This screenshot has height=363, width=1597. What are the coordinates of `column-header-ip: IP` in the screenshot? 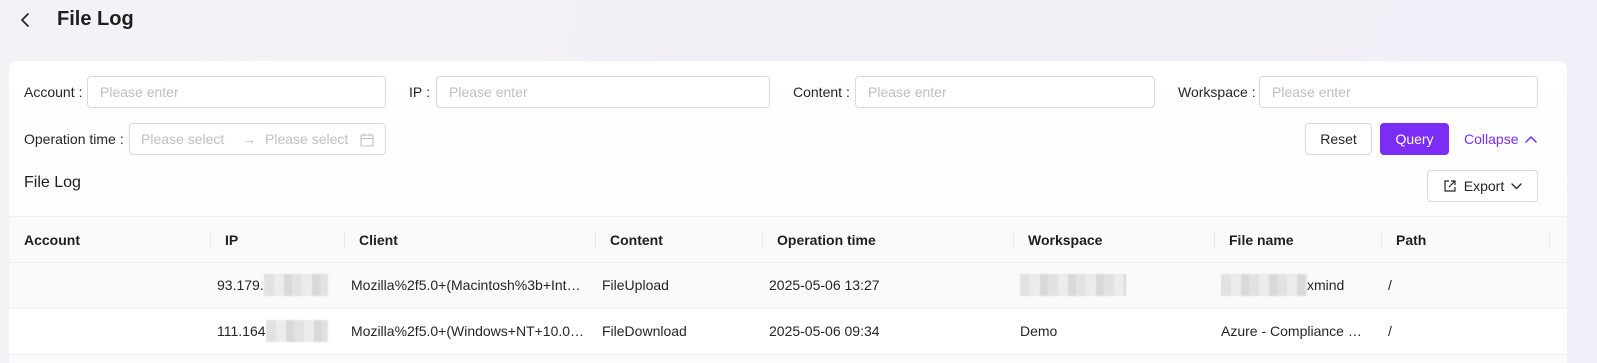 It's located at (277, 240).